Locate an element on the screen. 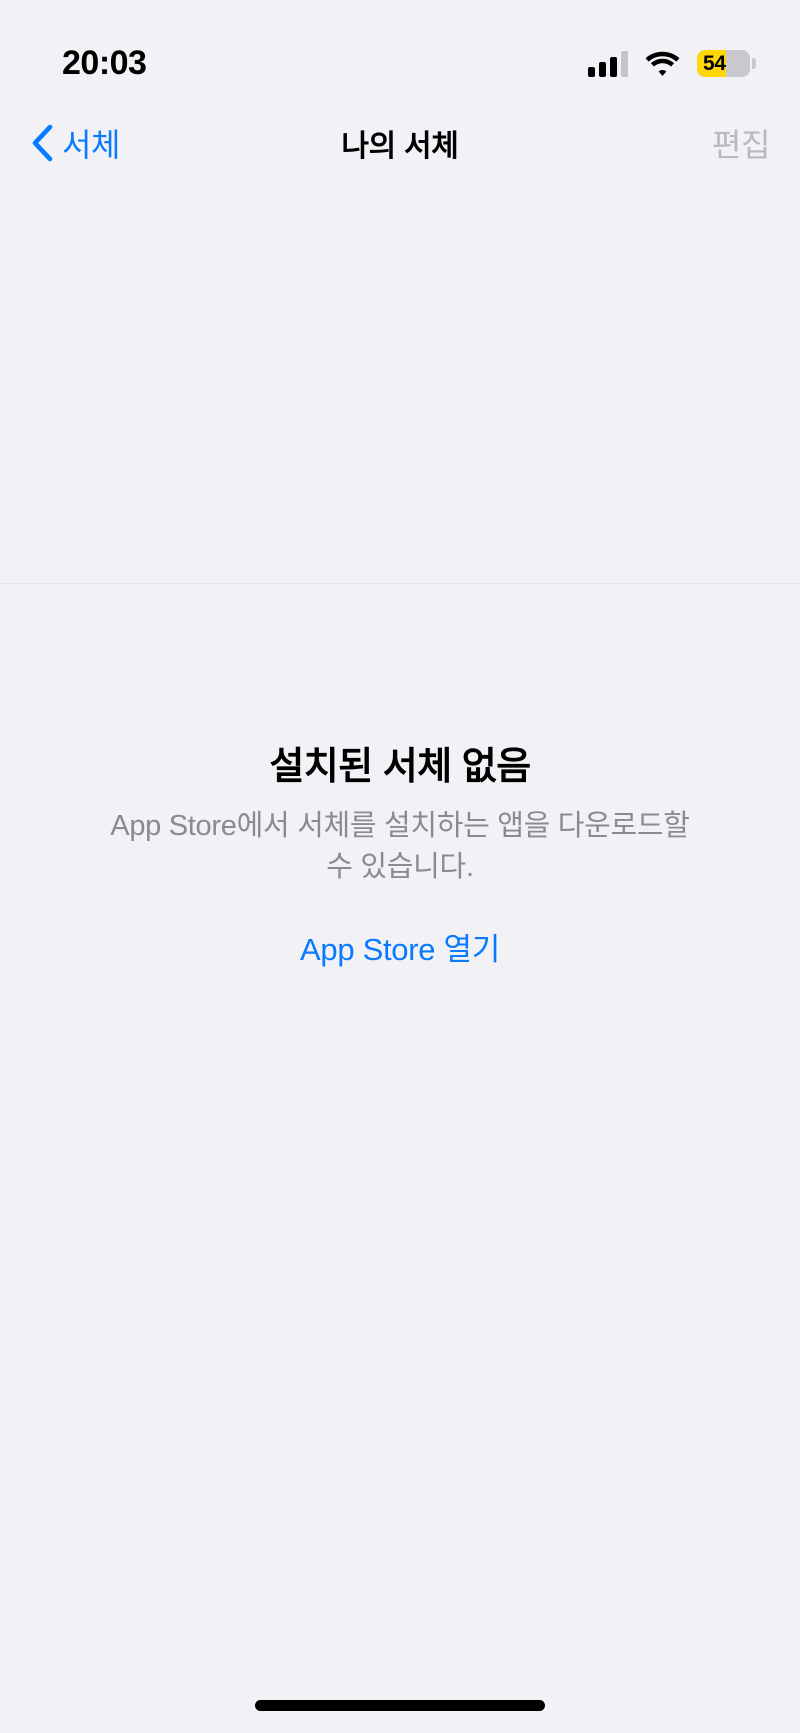 The image size is (800, 1733). status-bar-indicators: 54 is located at coordinates (672, 63).